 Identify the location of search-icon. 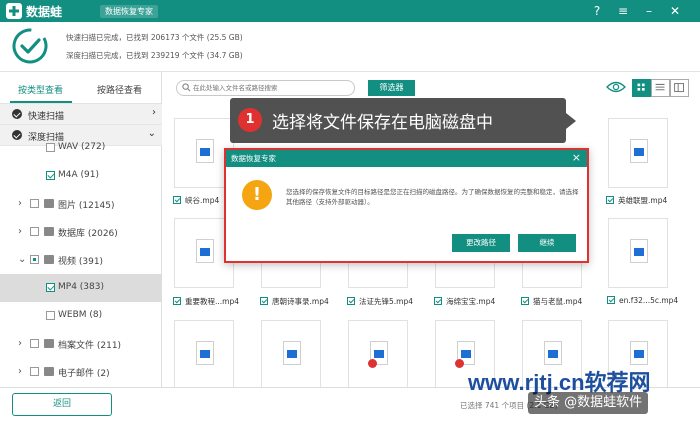
(186, 87).